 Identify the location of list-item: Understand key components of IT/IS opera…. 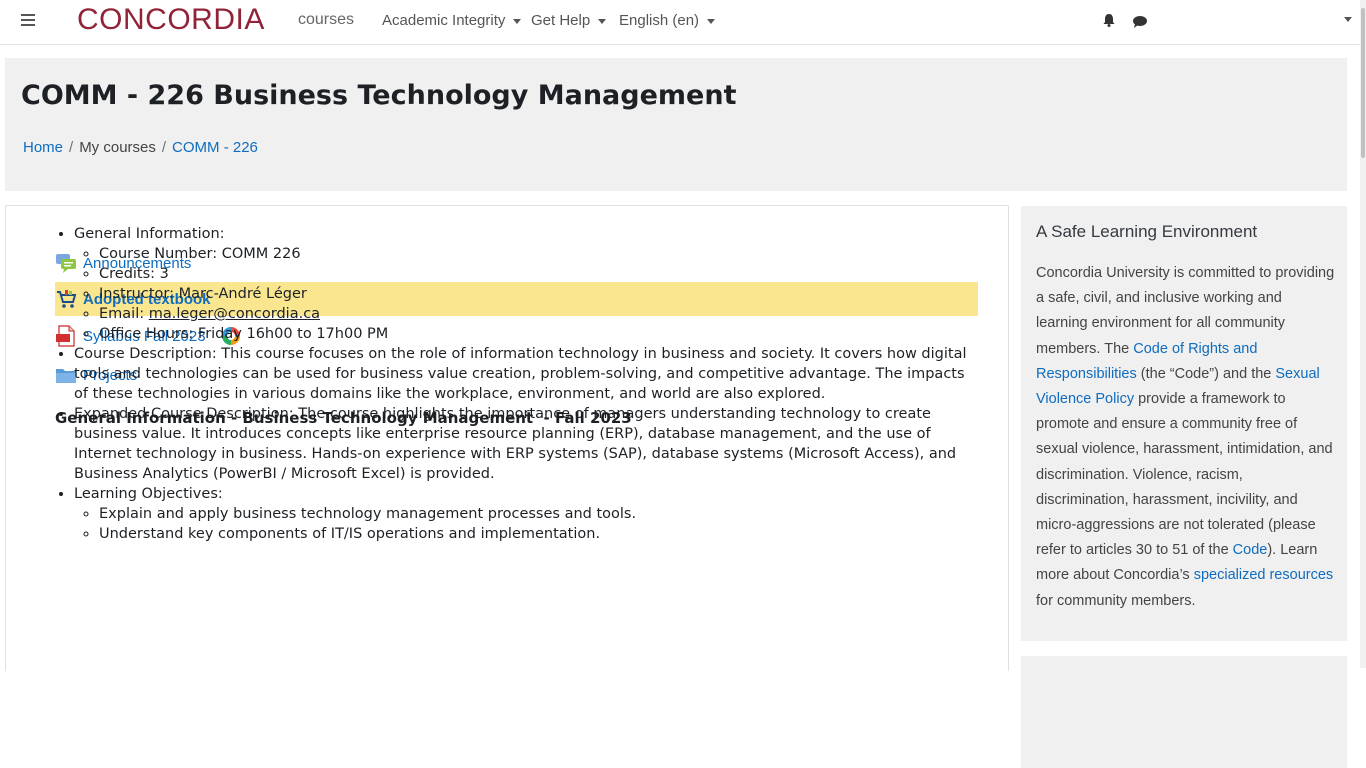
(534, 534).